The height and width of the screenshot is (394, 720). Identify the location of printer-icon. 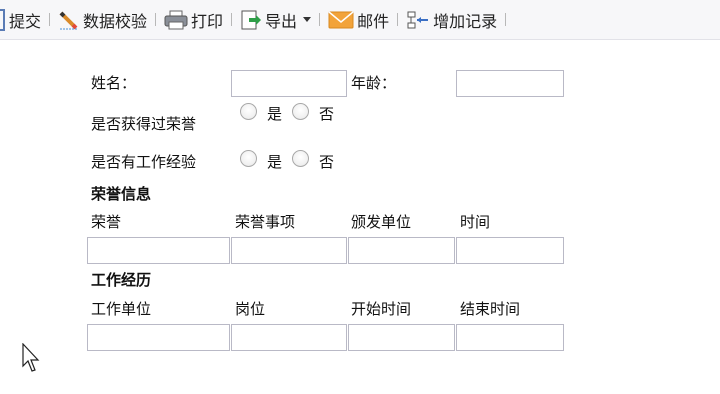
(176, 20).